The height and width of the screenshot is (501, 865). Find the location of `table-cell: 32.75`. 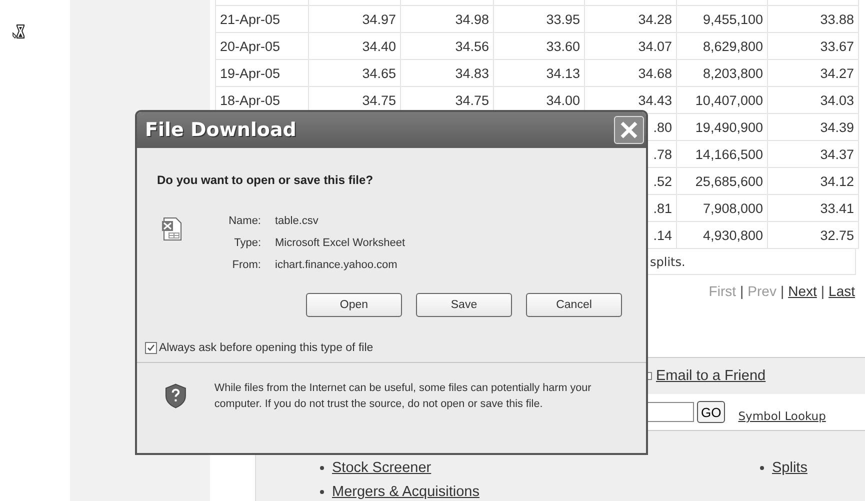

table-cell: 32.75 is located at coordinates (813, 235).